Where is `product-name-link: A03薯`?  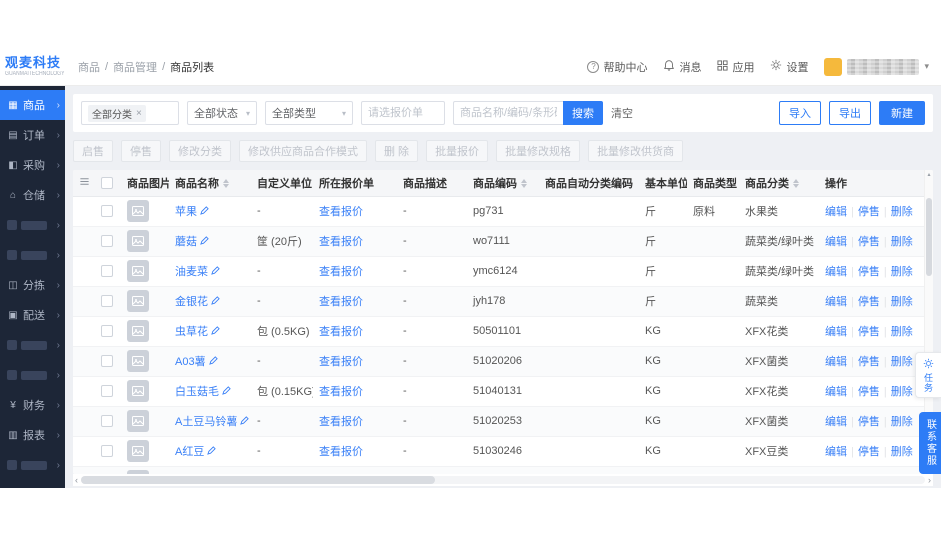 product-name-link: A03薯 is located at coordinates (190, 362).